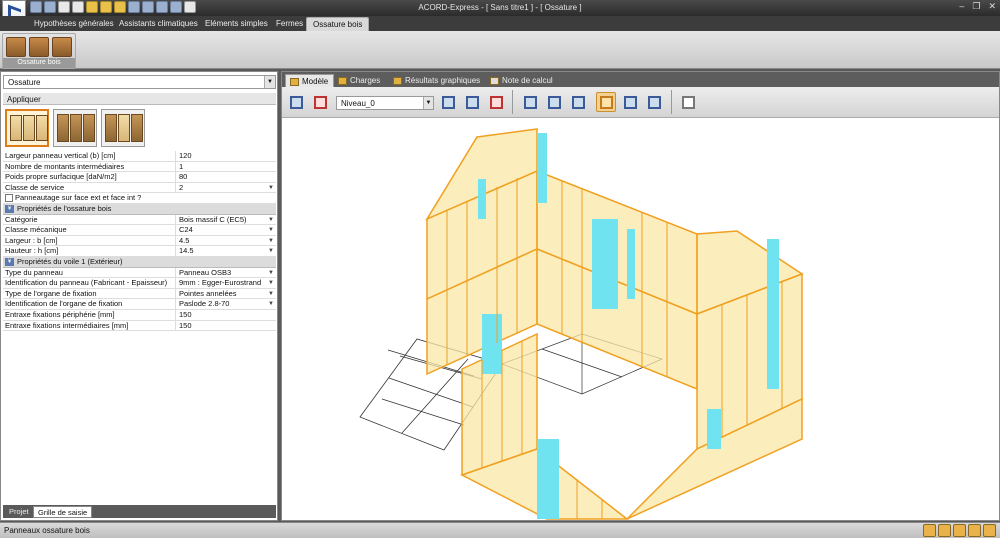  What do you see at coordinates (310, 80) in the screenshot?
I see `tab-modele: Modèle` at bounding box center [310, 80].